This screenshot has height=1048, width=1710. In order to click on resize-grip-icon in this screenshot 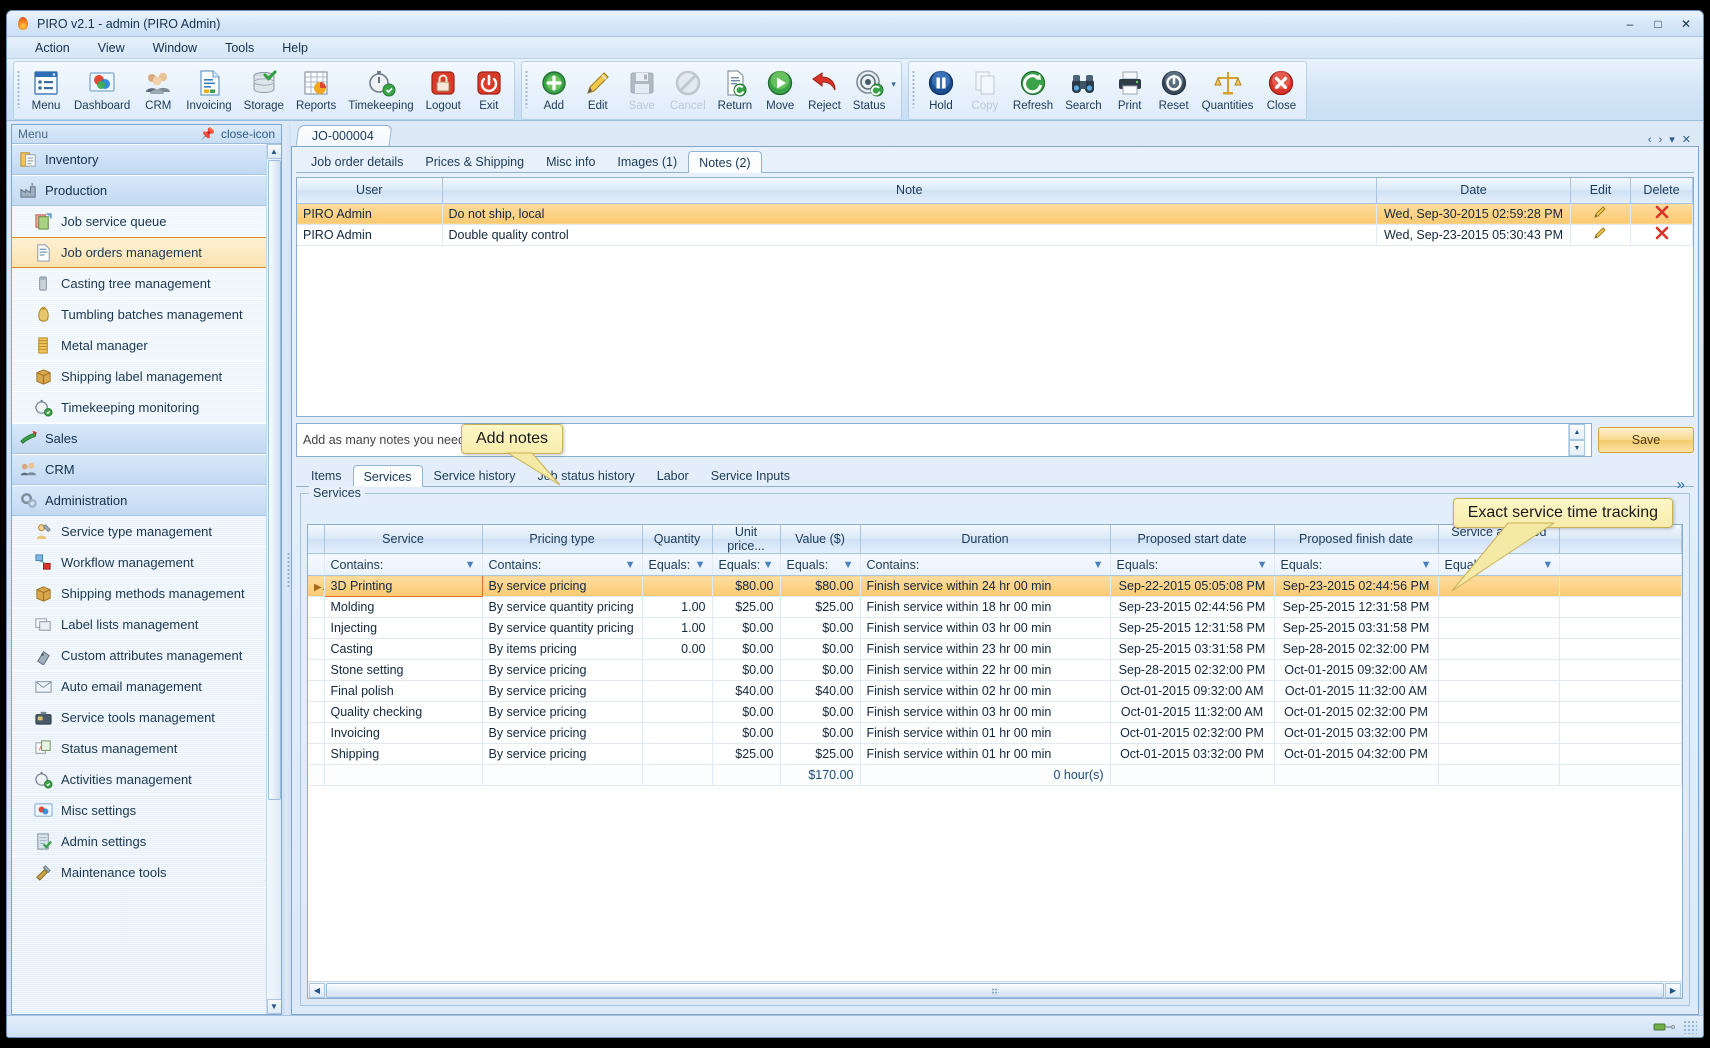, I will do `click(1690, 1026)`.